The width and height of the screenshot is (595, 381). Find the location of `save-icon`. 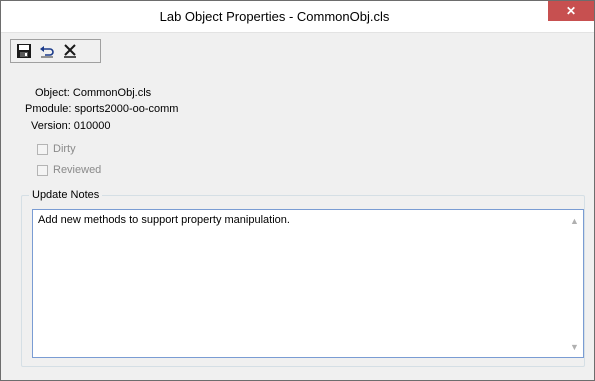

save-icon is located at coordinates (24, 51).